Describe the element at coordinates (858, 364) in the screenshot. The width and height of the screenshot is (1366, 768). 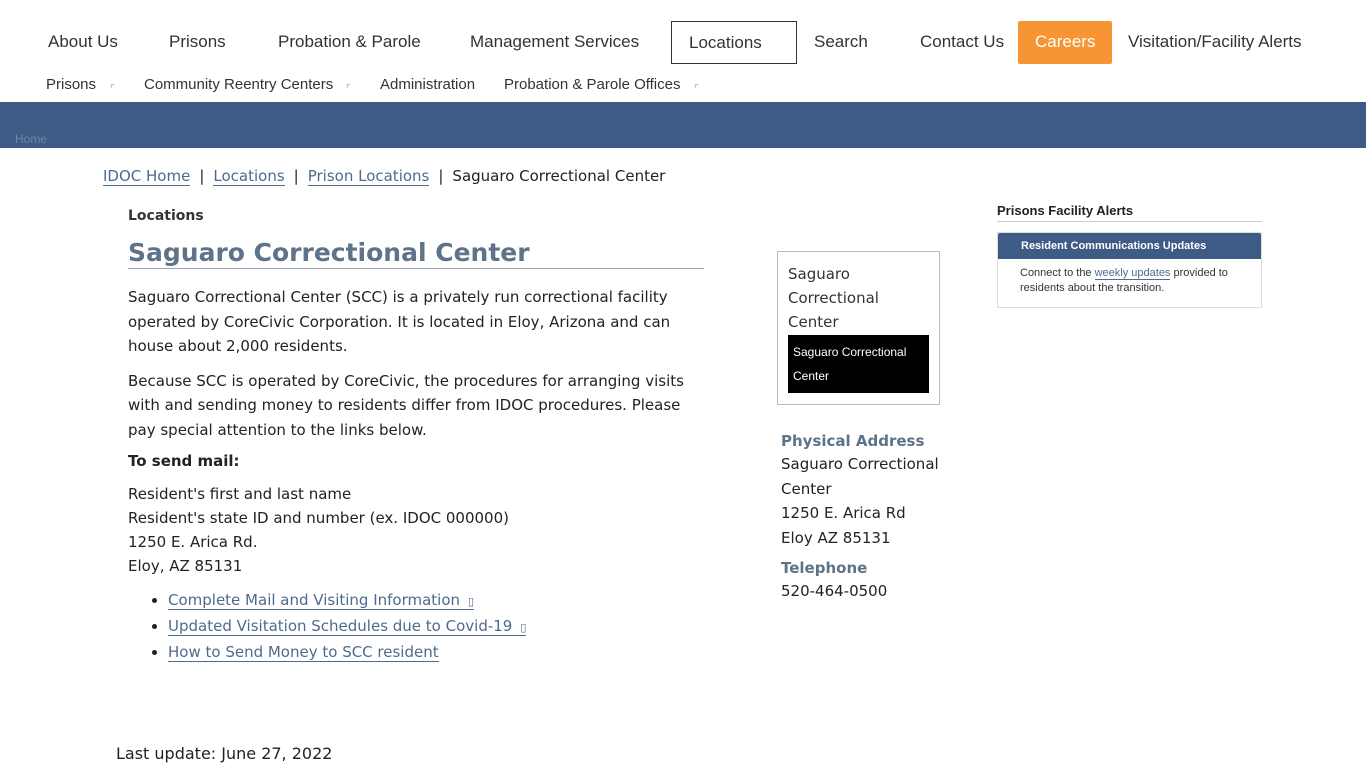
I see `image-caption: Saguaro Correctional Center` at that location.